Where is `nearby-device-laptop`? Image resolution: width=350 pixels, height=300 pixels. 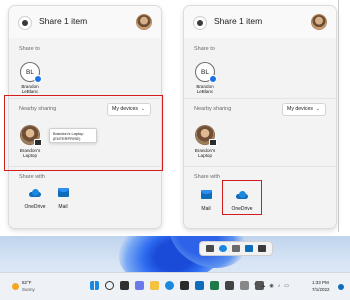 nearby-device-laptop is located at coordinates (206, 136).